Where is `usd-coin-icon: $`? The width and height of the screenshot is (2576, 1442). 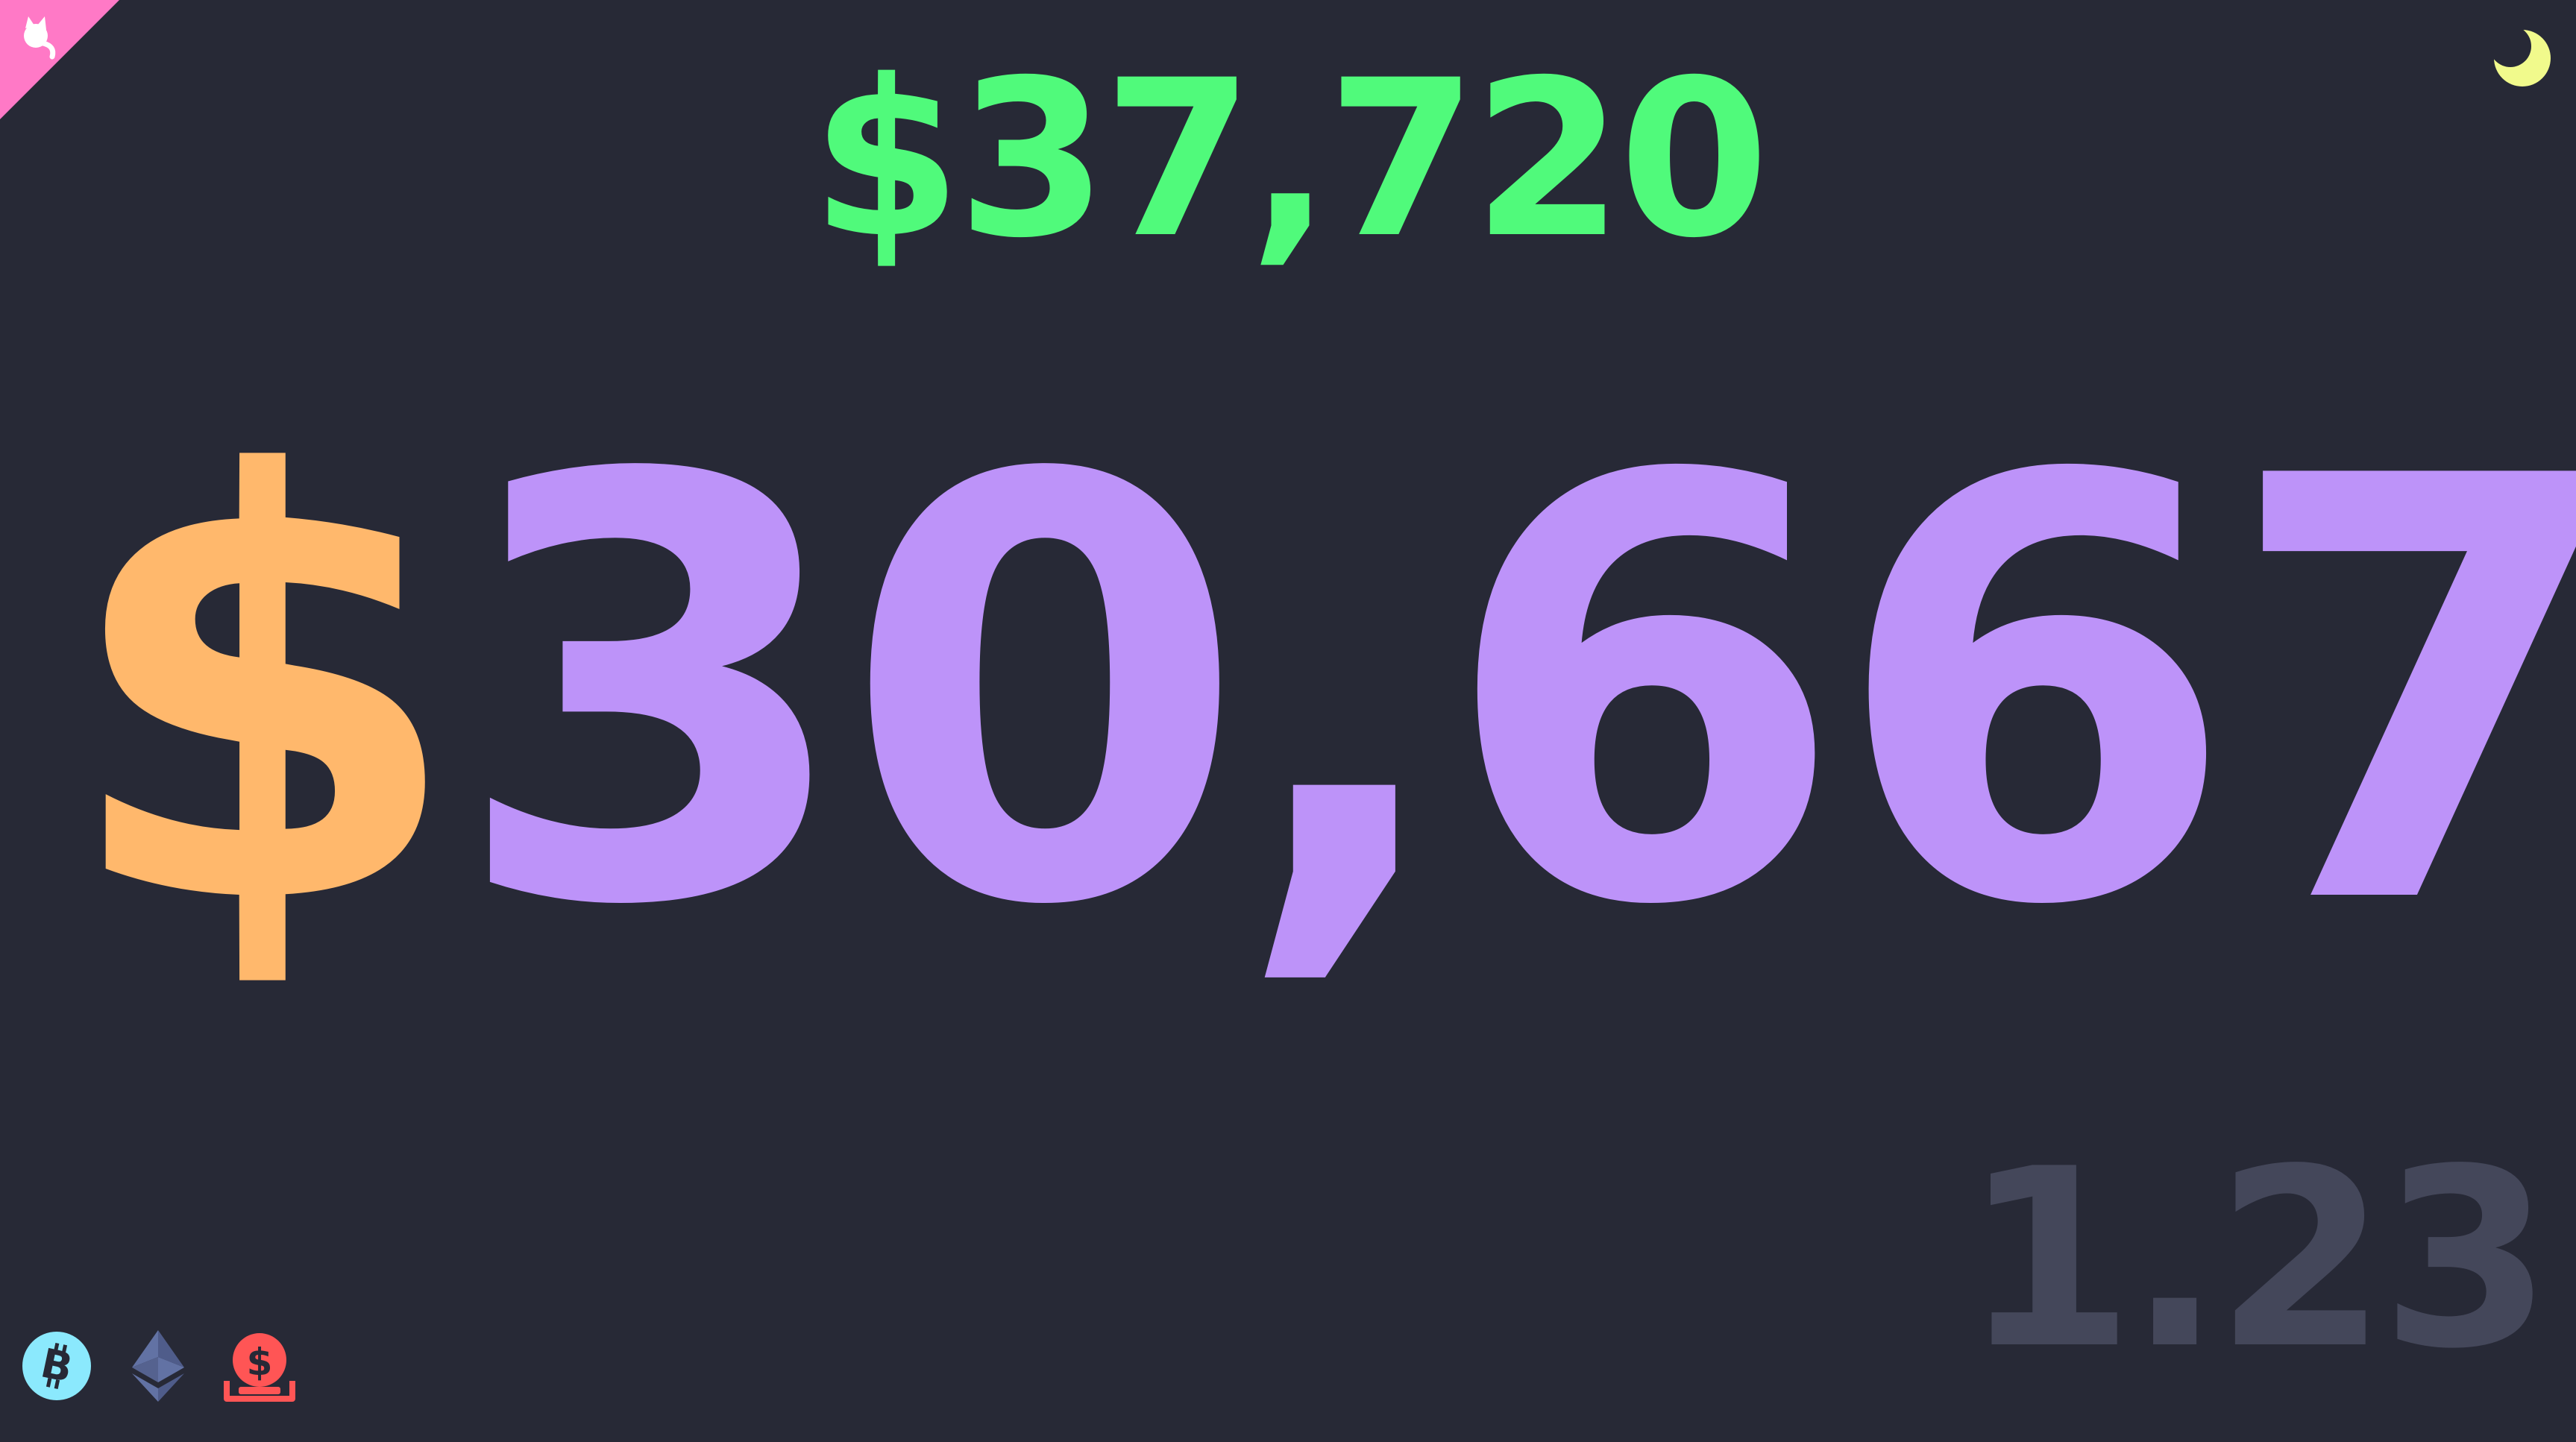 usd-coin-icon: $ is located at coordinates (259, 1367).